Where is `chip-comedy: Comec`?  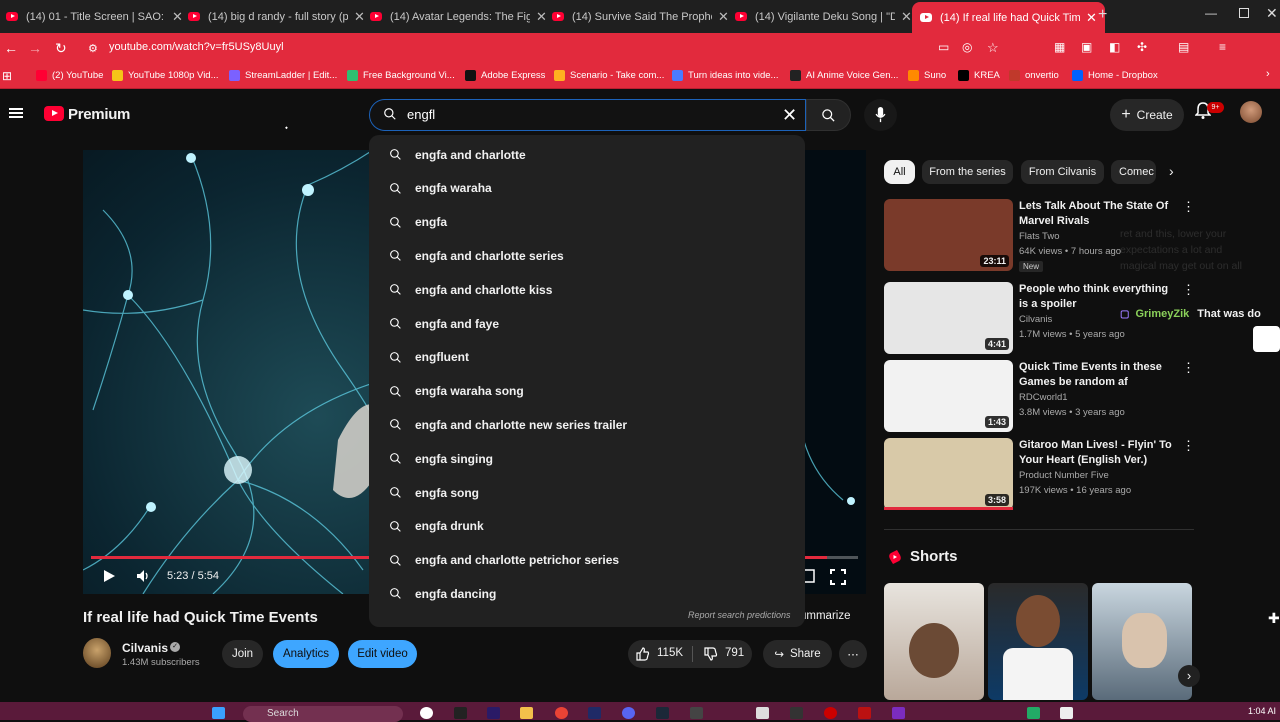
chip-comedy: Comec is located at coordinates (1133, 172).